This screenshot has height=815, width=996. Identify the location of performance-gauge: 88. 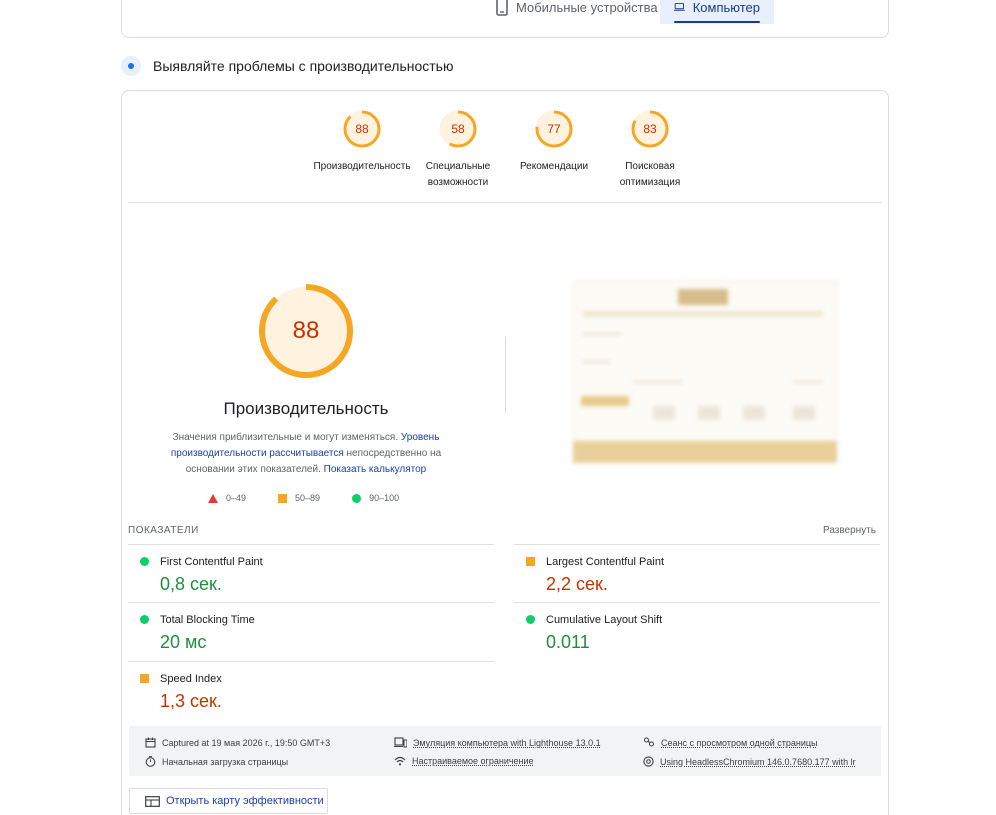
(306, 331).